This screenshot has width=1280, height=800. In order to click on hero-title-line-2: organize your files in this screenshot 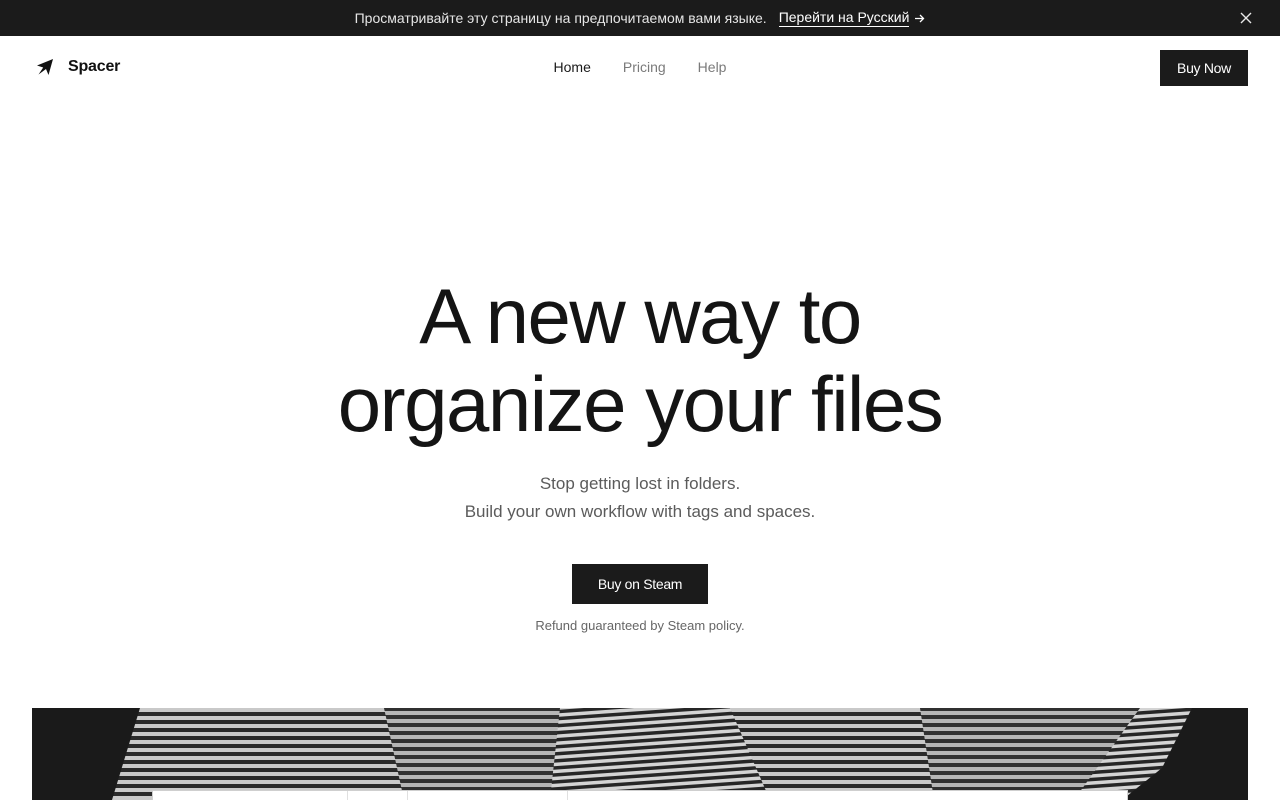, I will do `click(640, 404)`.